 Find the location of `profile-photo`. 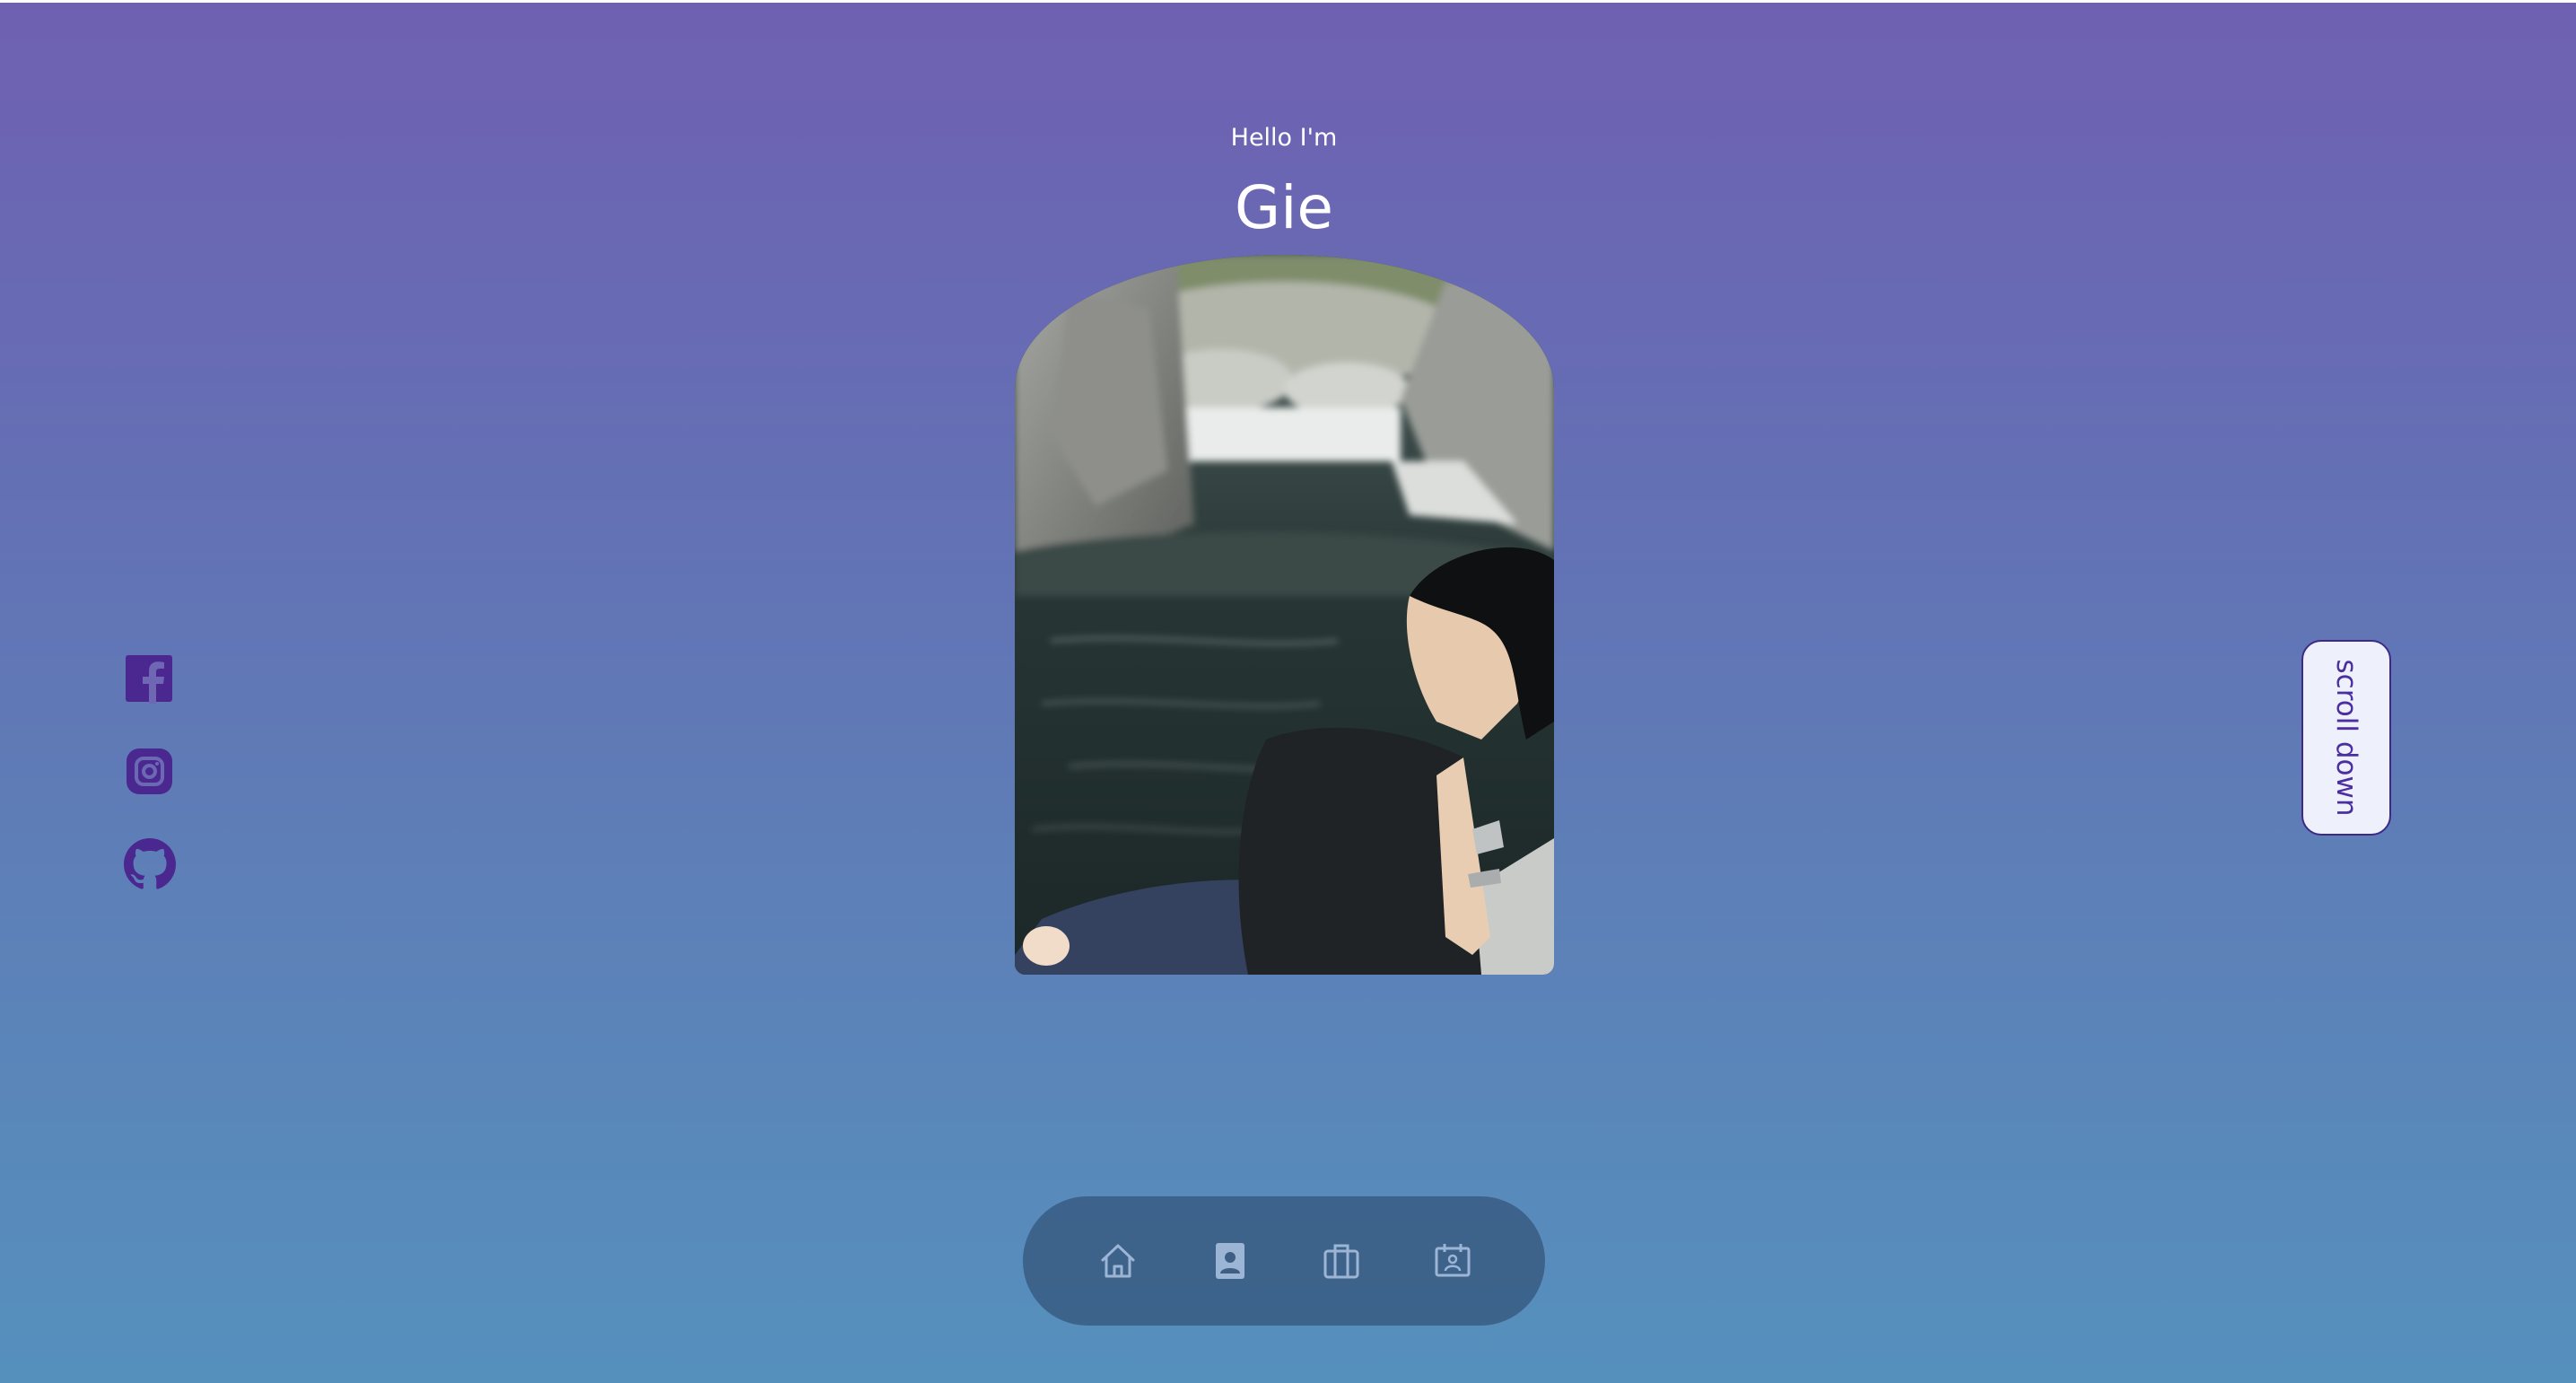

profile-photo is located at coordinates (1284, 615).